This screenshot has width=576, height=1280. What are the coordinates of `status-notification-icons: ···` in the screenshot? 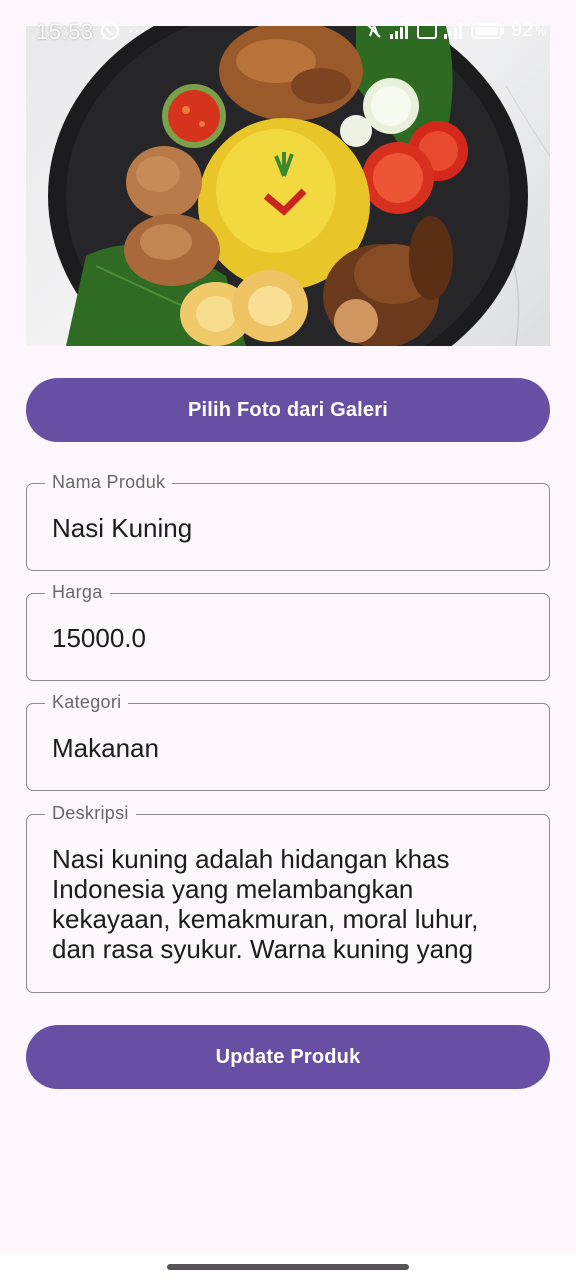 It's located at (123, 30).